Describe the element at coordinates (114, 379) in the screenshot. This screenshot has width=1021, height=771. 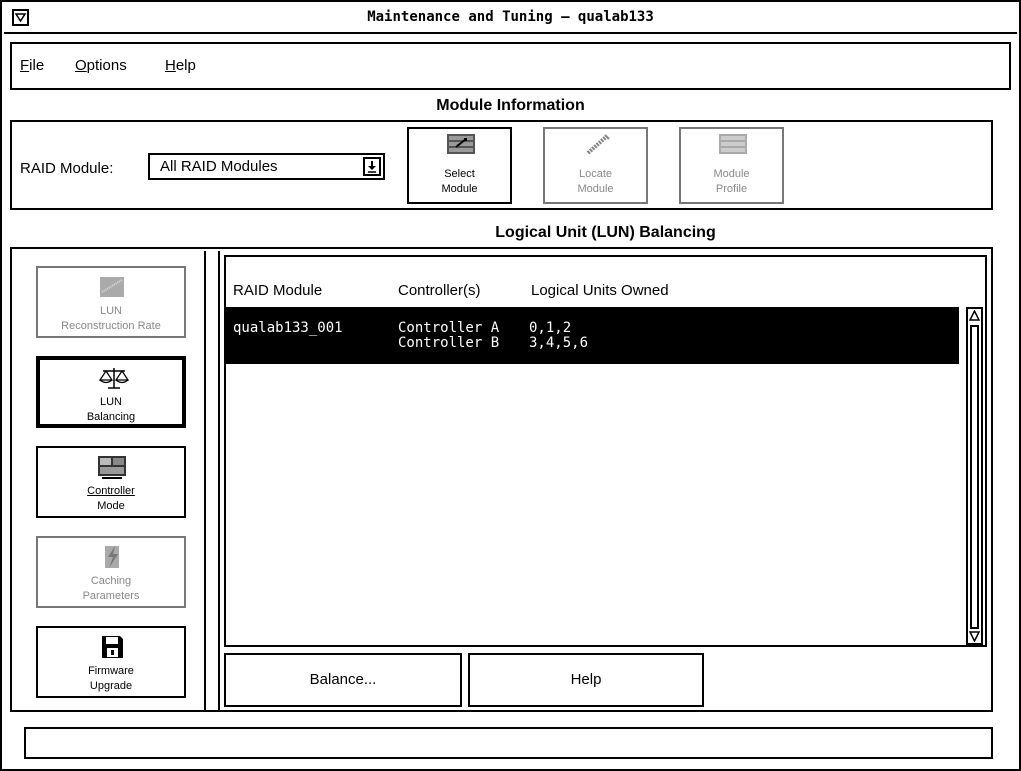
I see `balance-scale-icon` at that location.